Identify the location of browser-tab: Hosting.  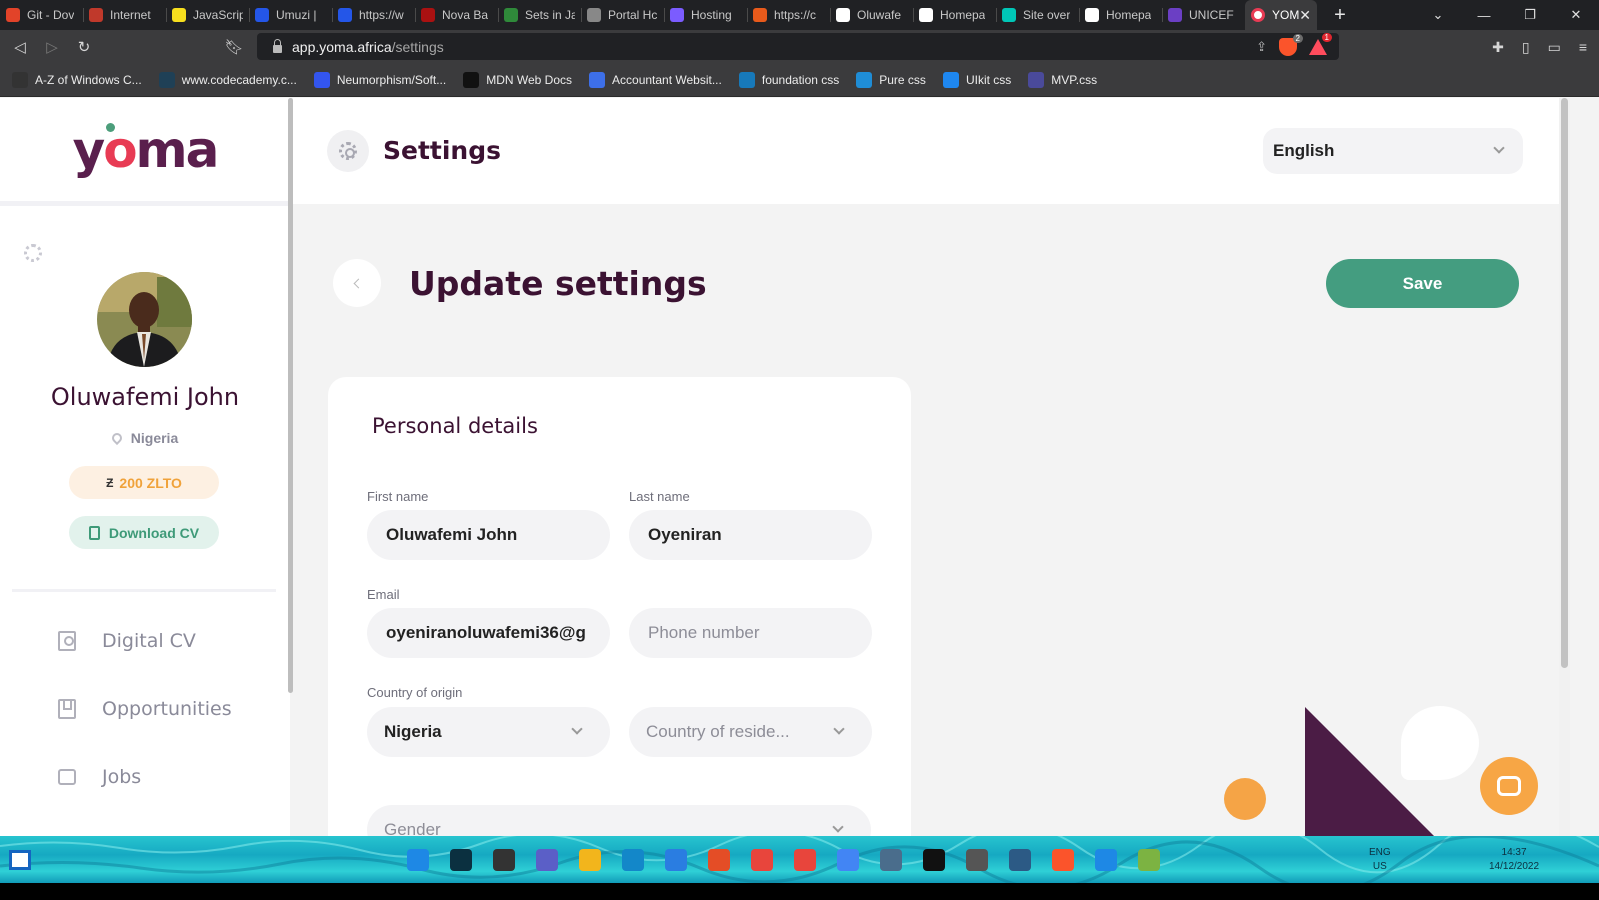
(705, 15).